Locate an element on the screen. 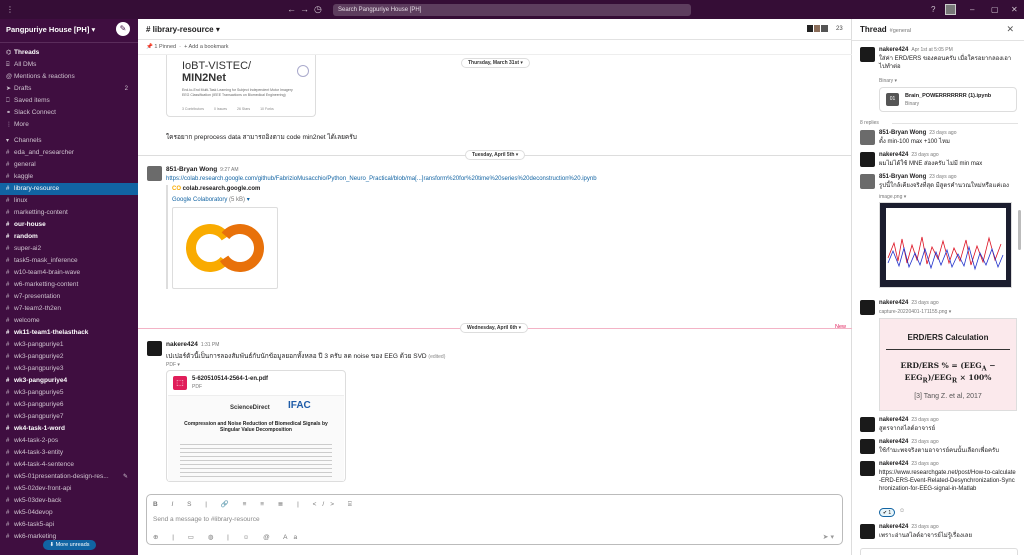 The height and width of the screenshot is (555, 1024). channel-item-wk11-team1-thelasthack: # wk11-team1-thelasthack is located at coordinates (69, 333).